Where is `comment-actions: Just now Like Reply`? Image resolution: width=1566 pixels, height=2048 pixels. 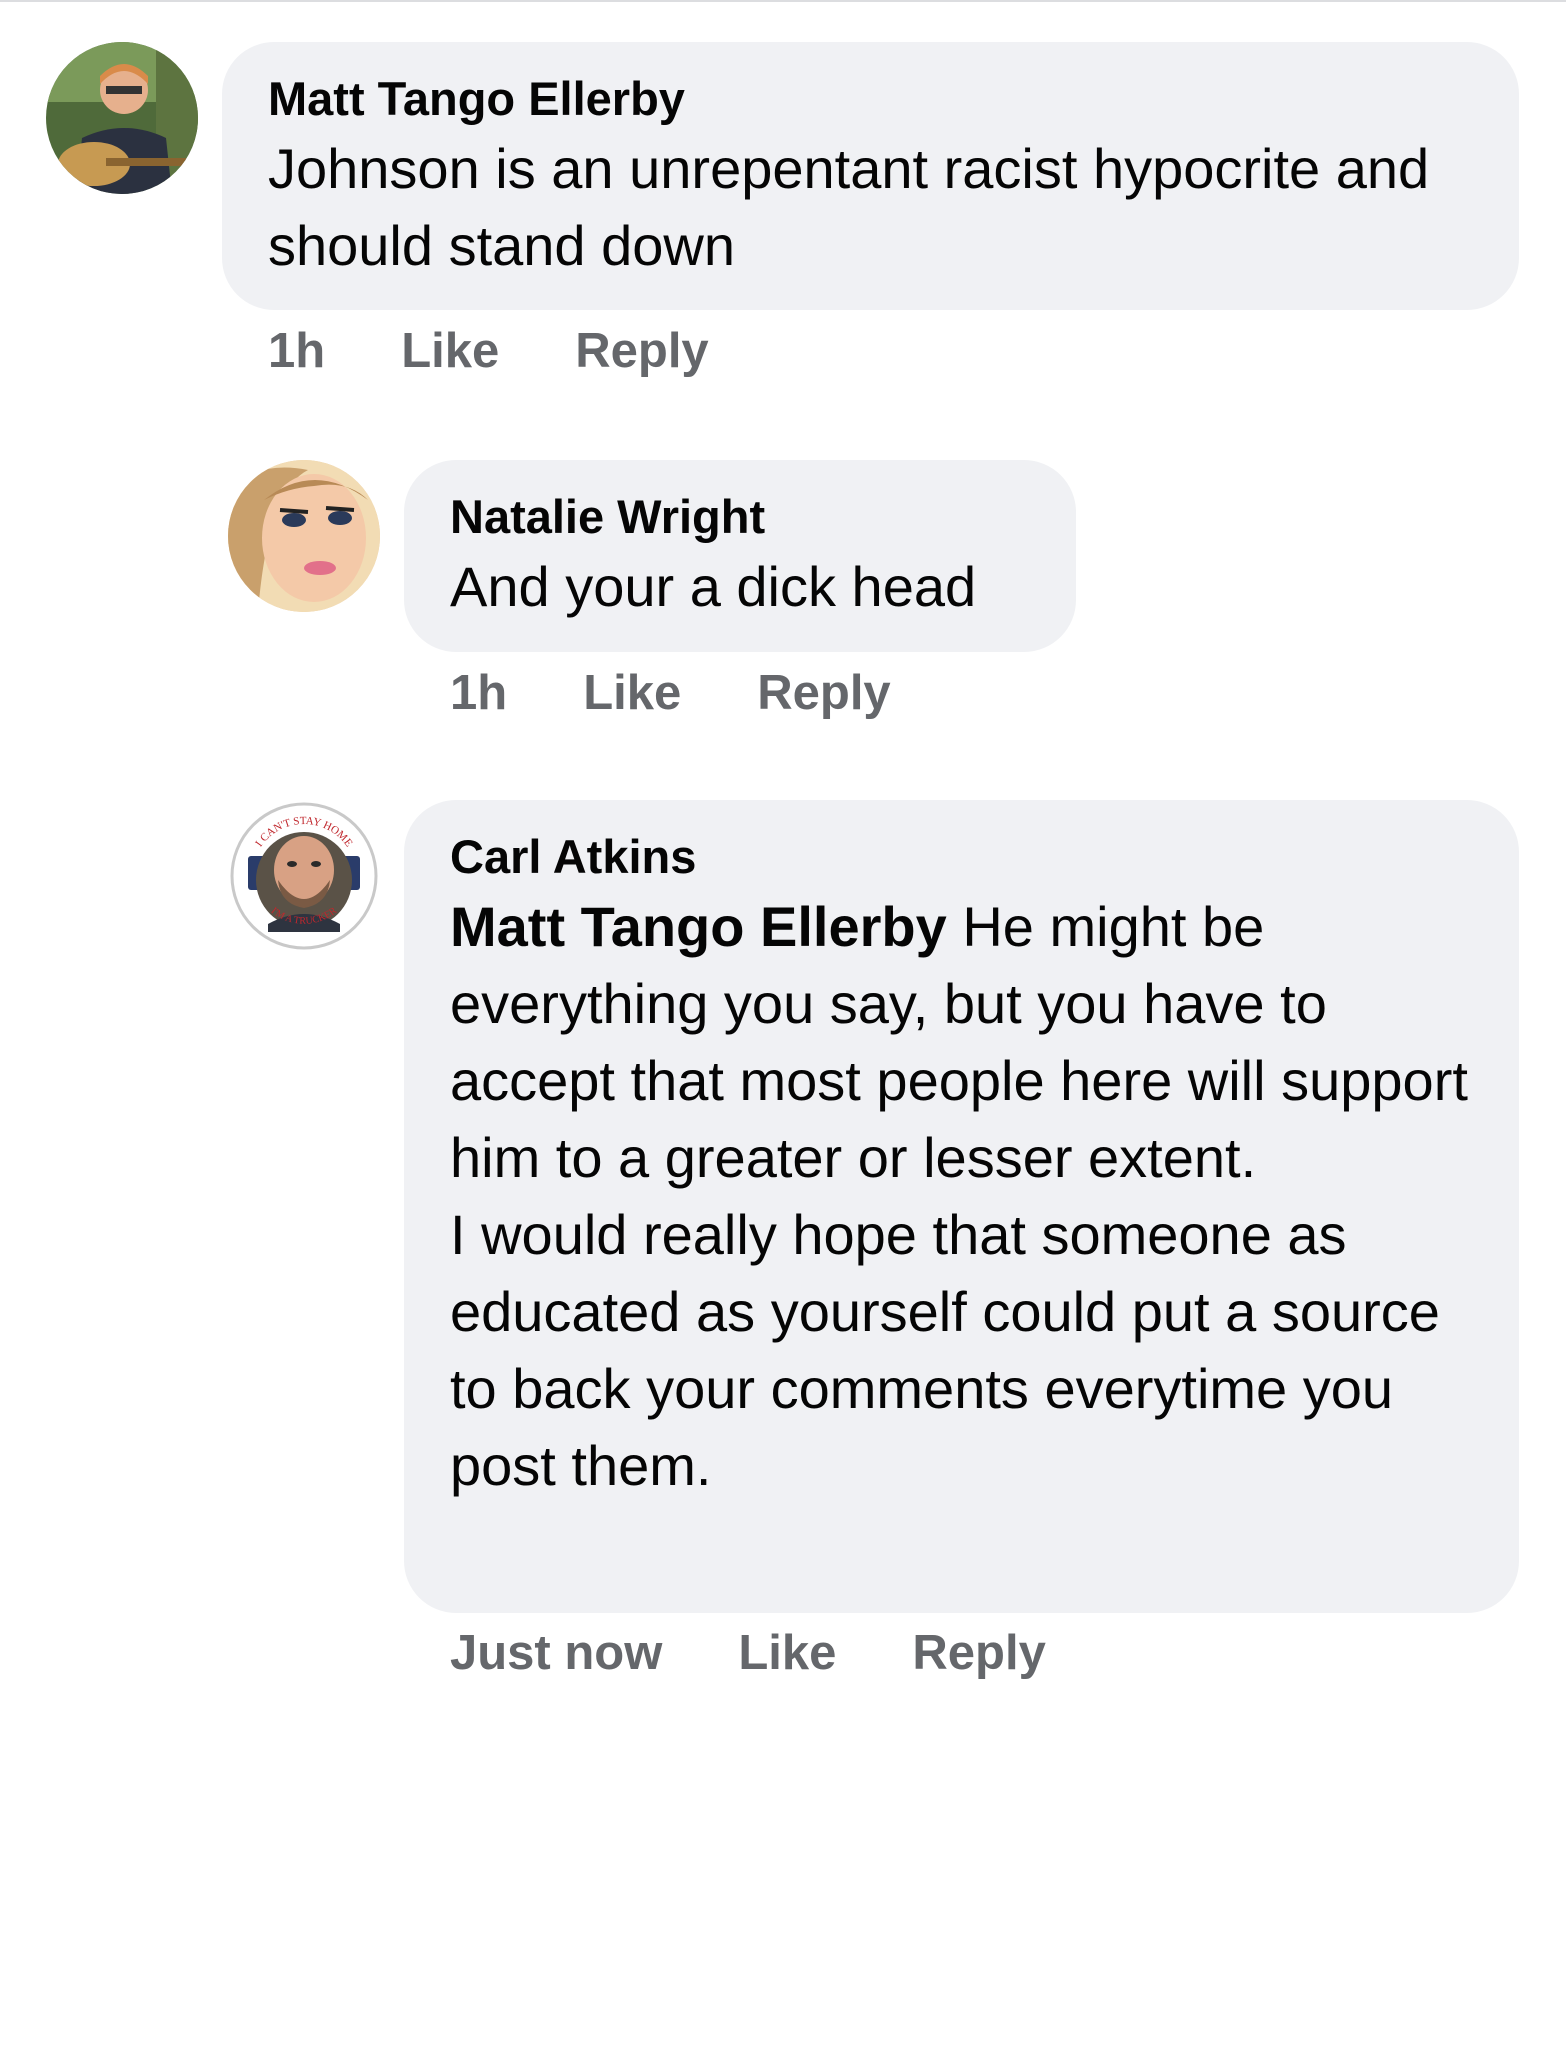
comment-actions: Just now Like Reply is located at coordinates (786, 1653).